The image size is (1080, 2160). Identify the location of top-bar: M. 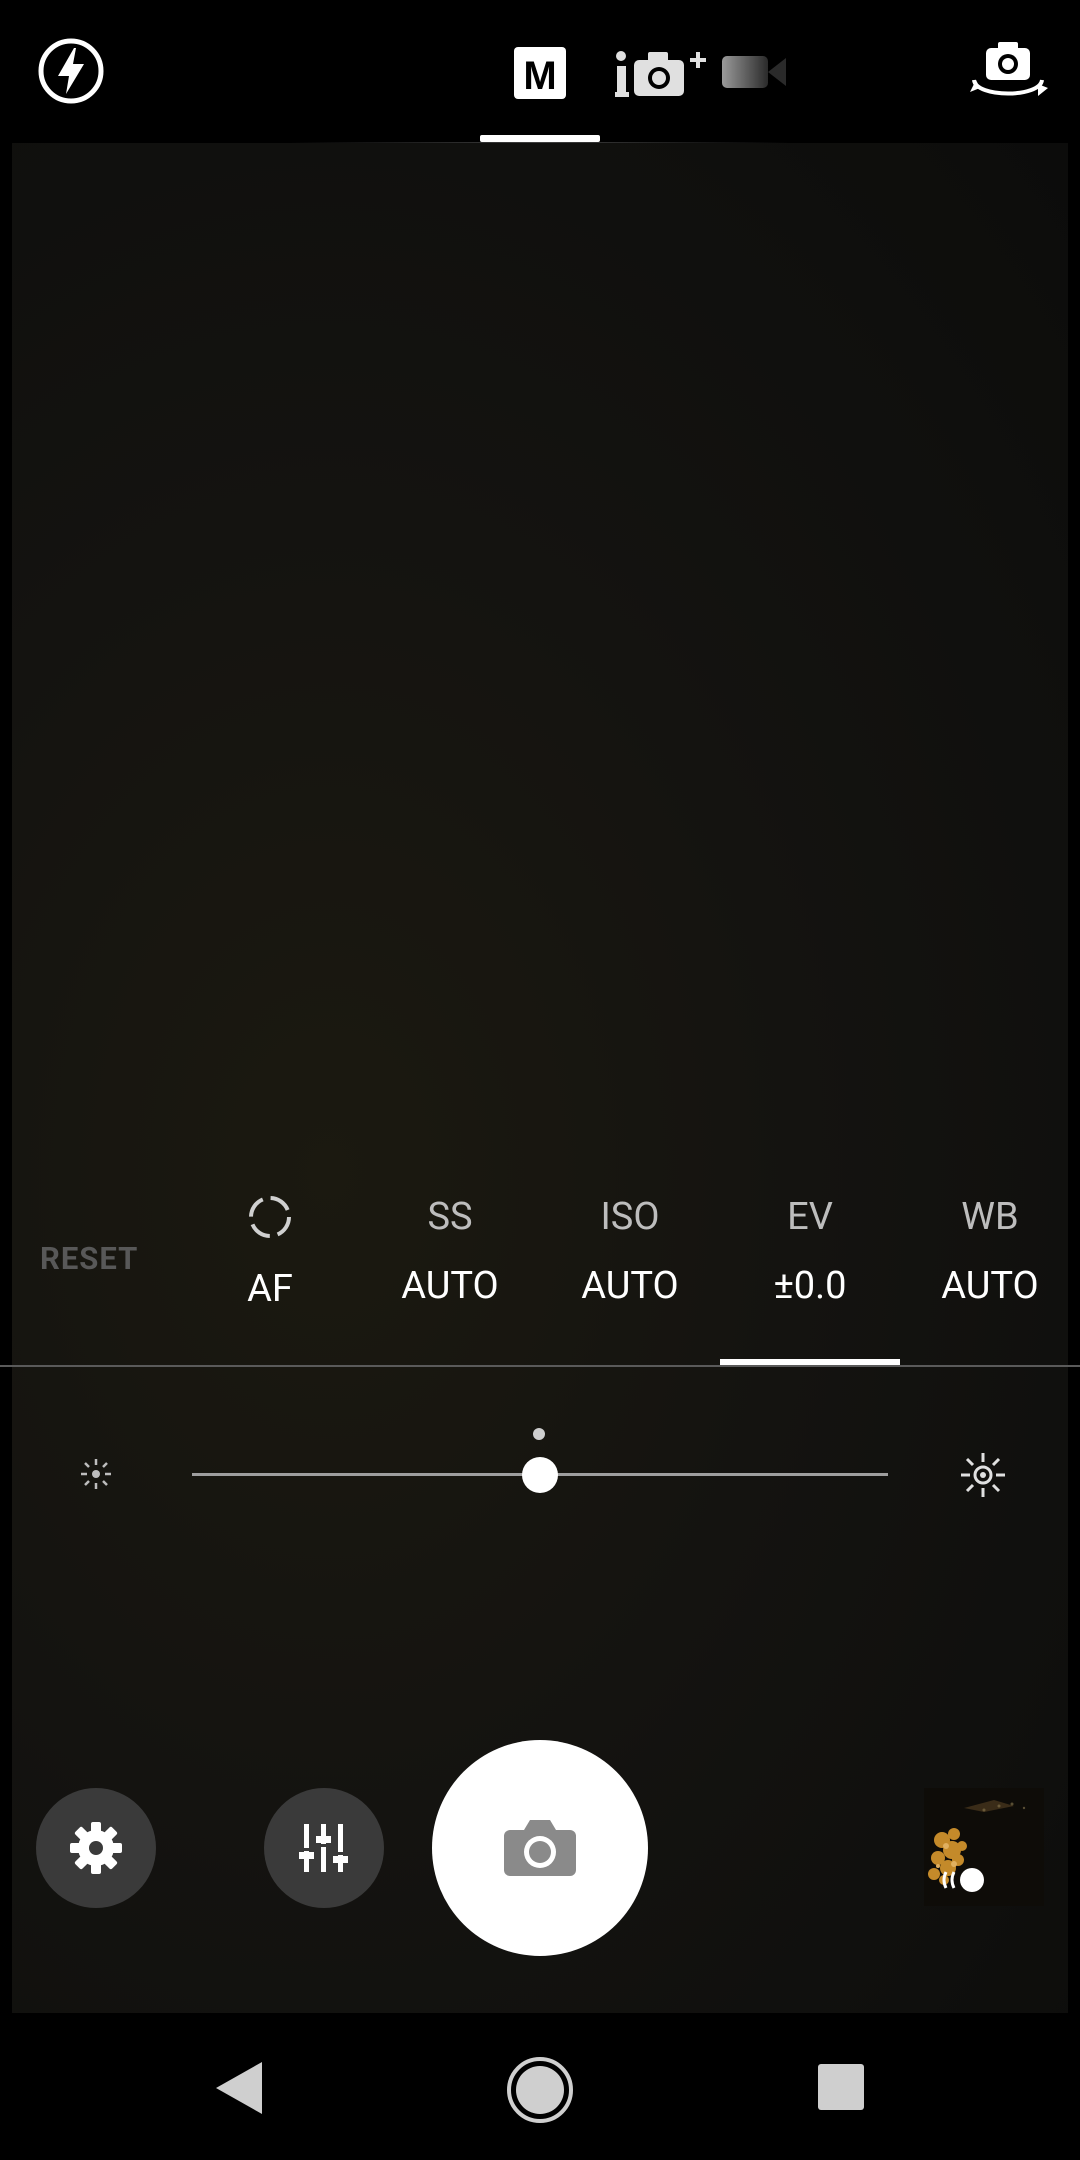
(540, 71).